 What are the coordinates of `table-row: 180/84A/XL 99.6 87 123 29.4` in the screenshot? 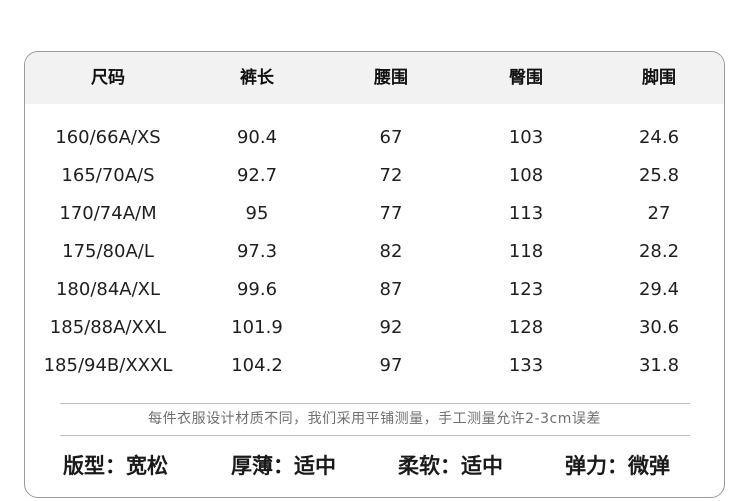 It's located at (374, 290).